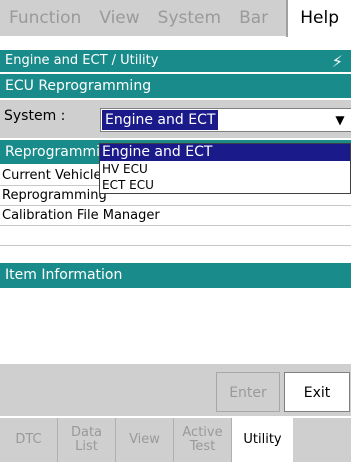 The width and height of the screenshot is (351, 462). I want to click on button-bar: Enter Exit, so click(175, 390).